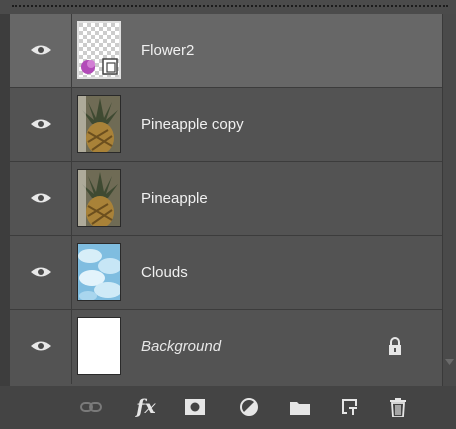  Describe the element at coordinates (449, 362) in the screenshot. I see `scroll-down-icon` at that location.